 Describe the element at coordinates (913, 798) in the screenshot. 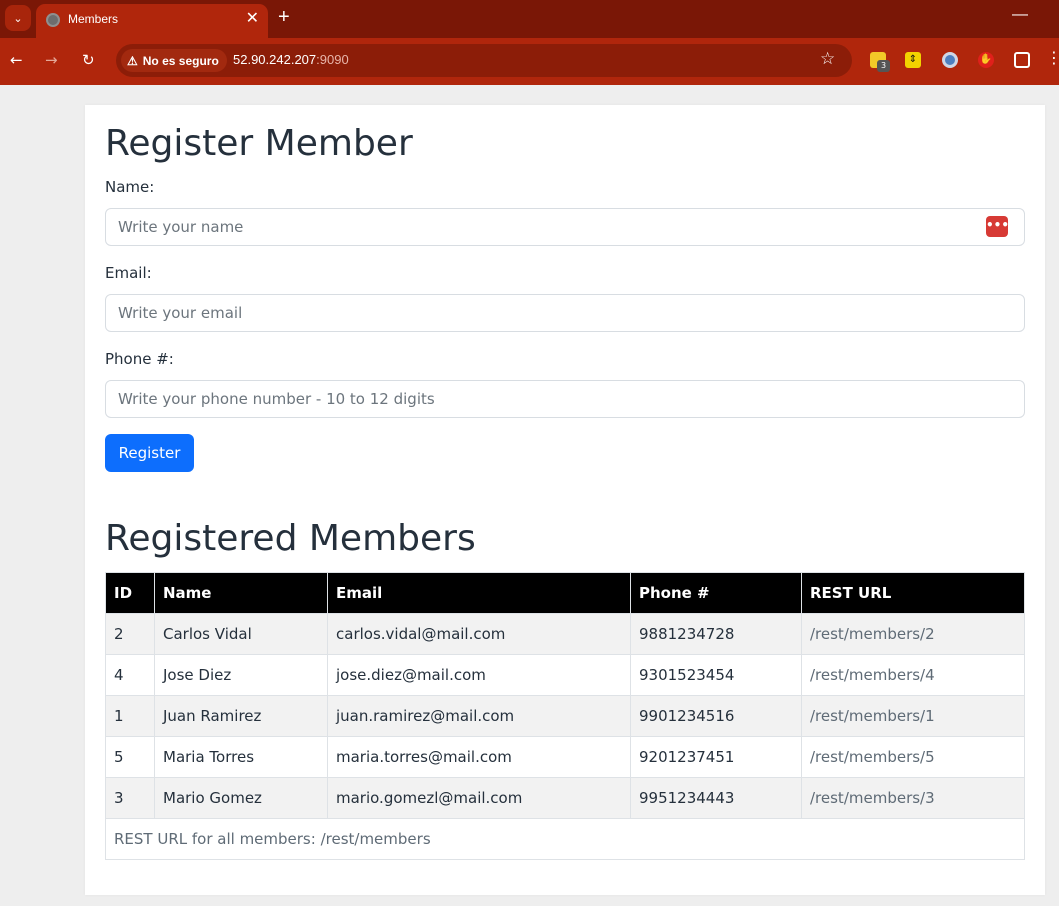

I see `rest-url-link: /rest/members/3` at that location.